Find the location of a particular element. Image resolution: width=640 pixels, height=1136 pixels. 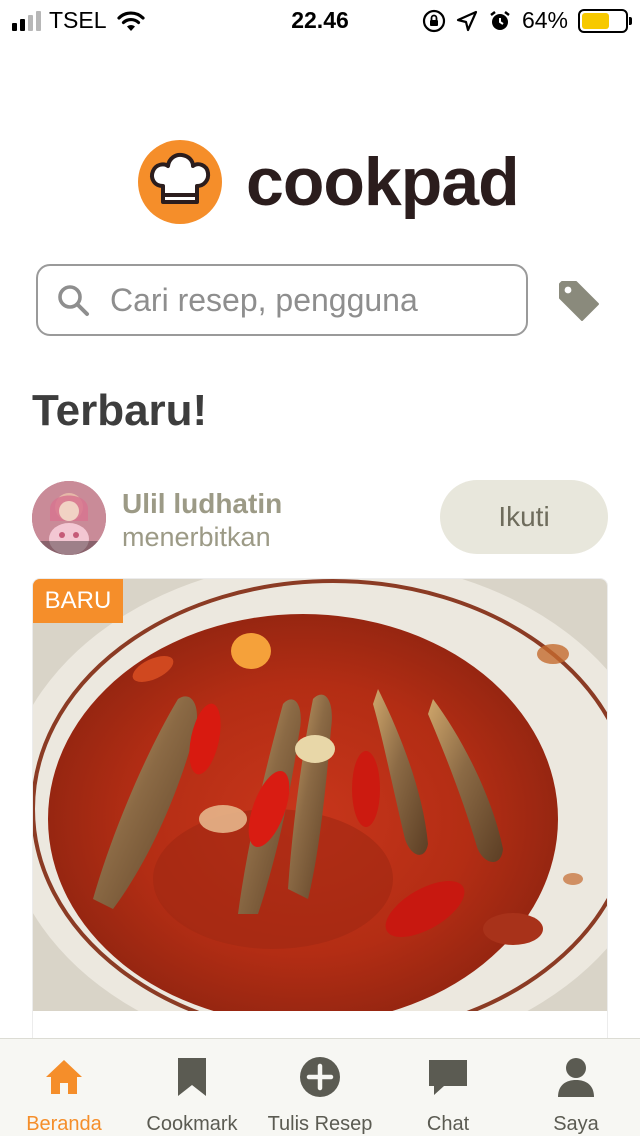

orientation-lock-icon is located at coordinates (434, 20).